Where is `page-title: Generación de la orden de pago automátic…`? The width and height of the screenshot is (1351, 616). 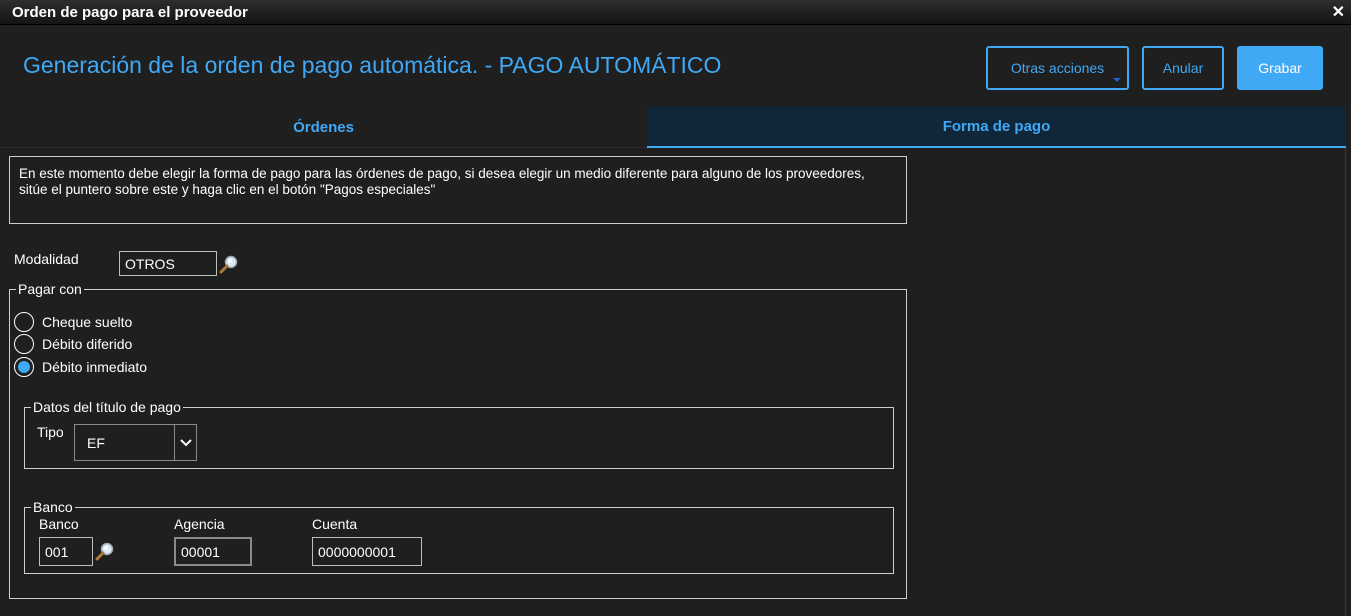 page-title: Generación de la orden de pago automátic… is located at coordinates (372, 65).